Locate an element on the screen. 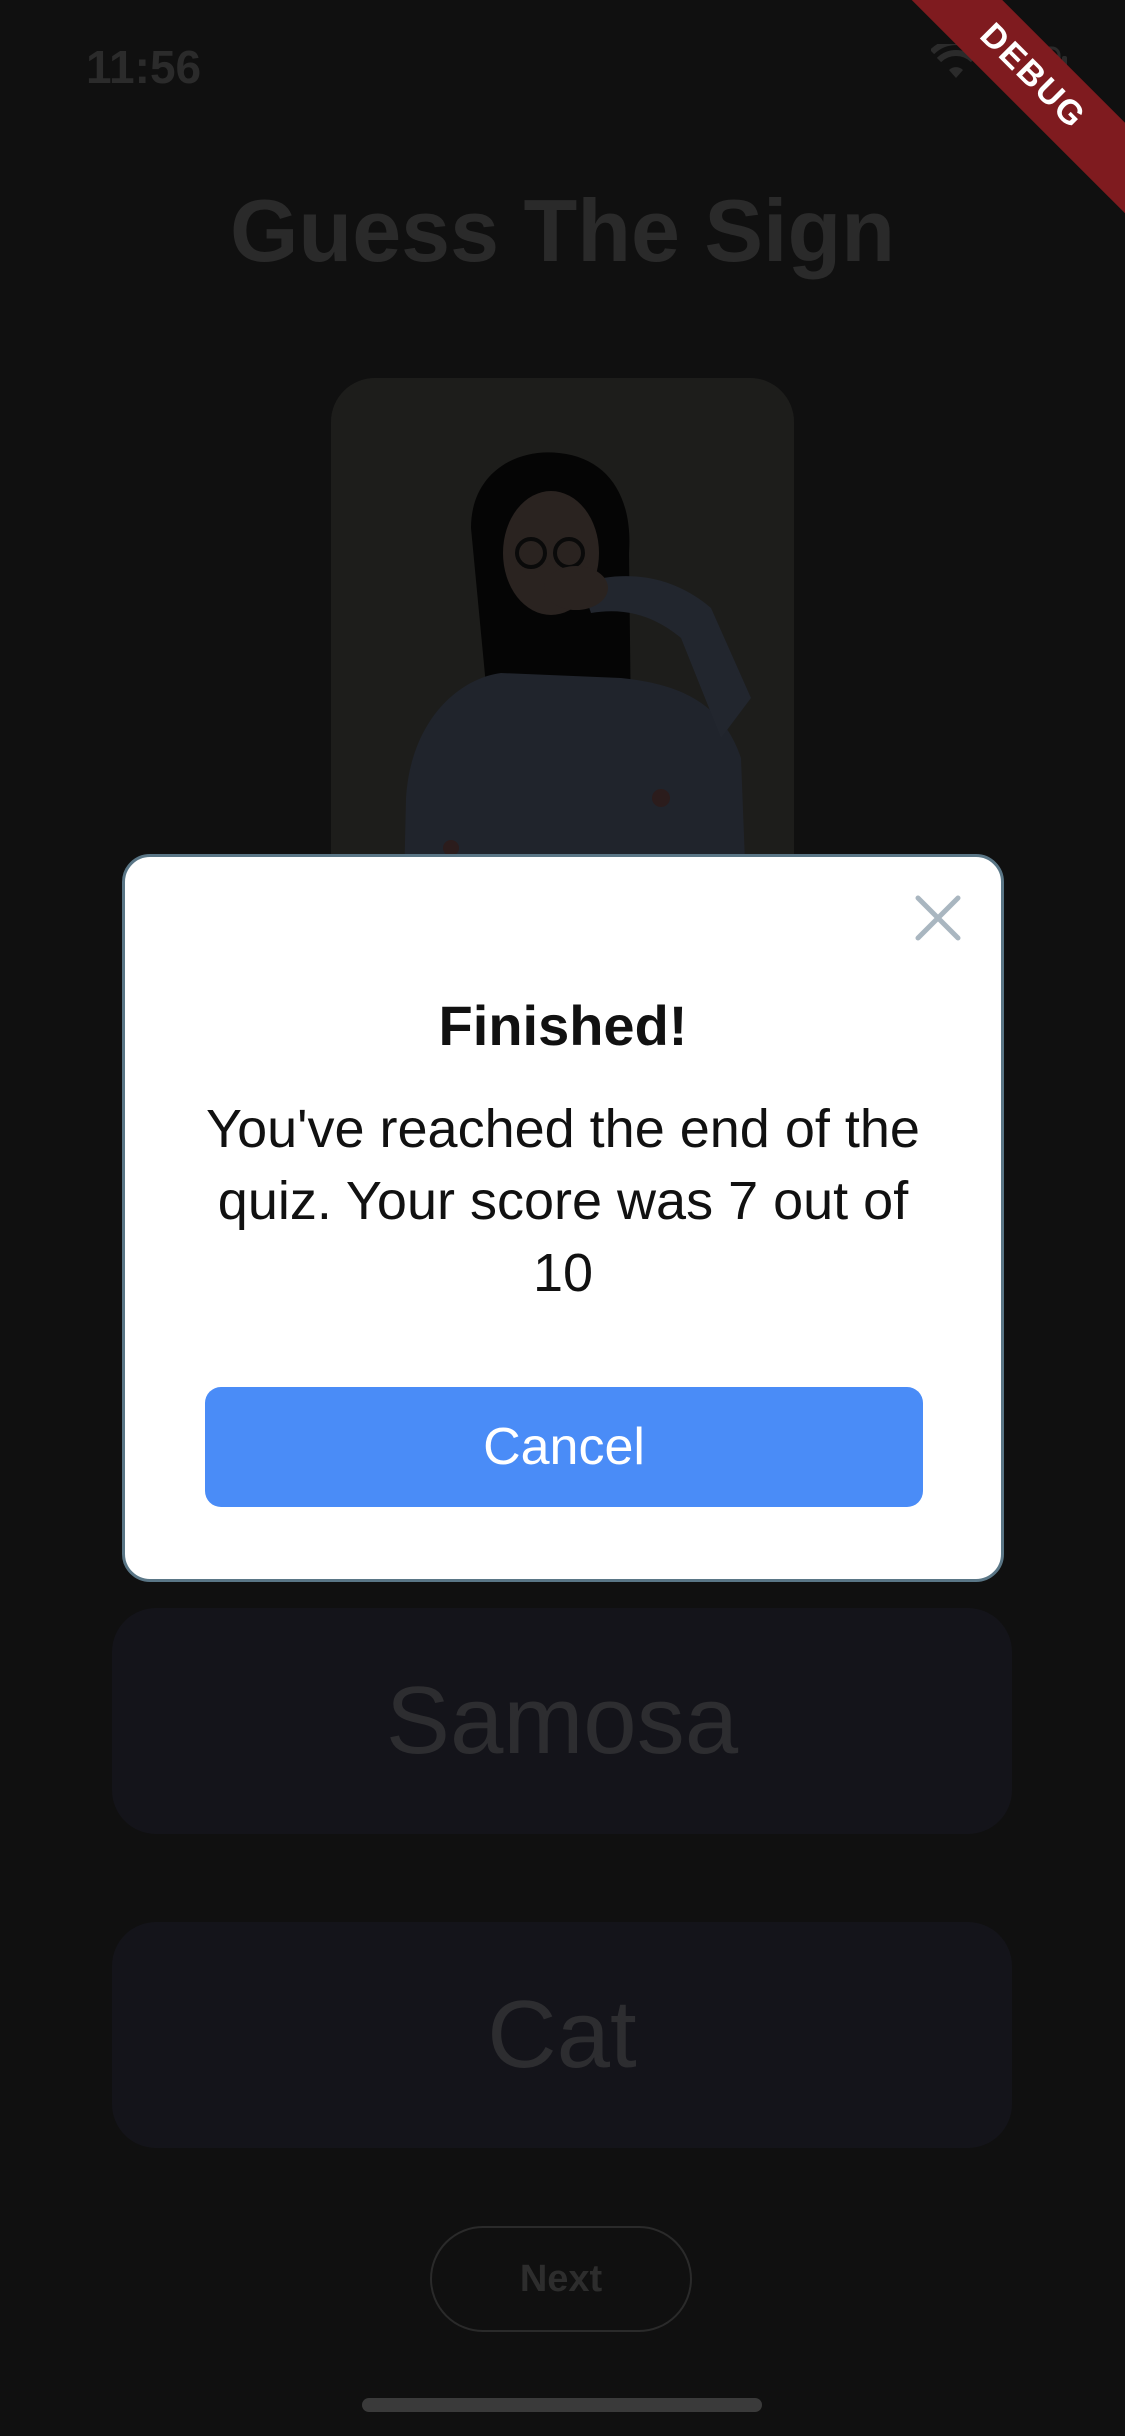 The image size is (1125, 2436). status-time: 11:56 is located at coordinates (144, 67).